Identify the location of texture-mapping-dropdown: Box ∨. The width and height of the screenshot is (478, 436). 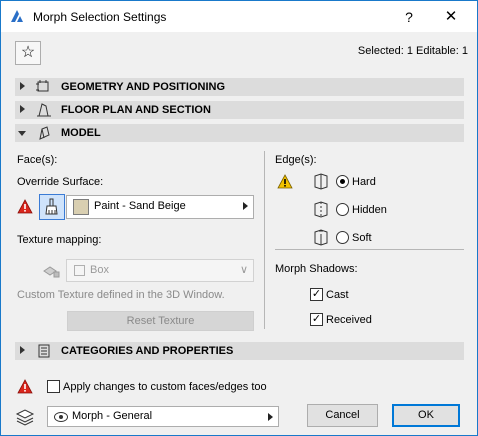
(160, 270).